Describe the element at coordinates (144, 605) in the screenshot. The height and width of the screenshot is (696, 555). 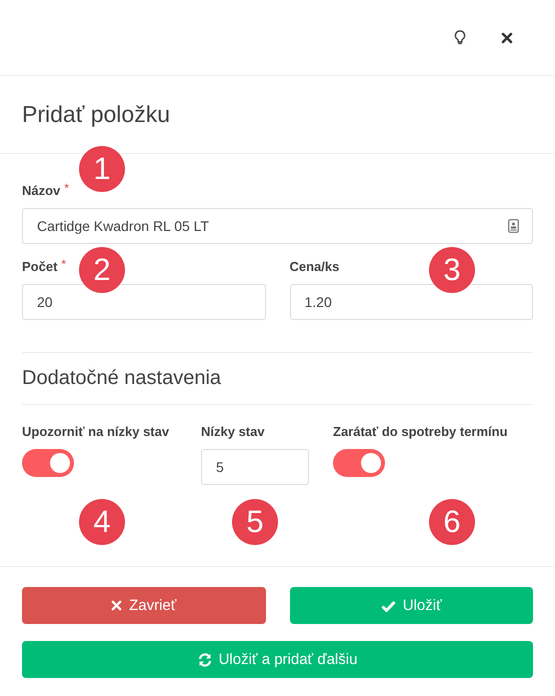
I see `close-button: Zavrieť` at that location.